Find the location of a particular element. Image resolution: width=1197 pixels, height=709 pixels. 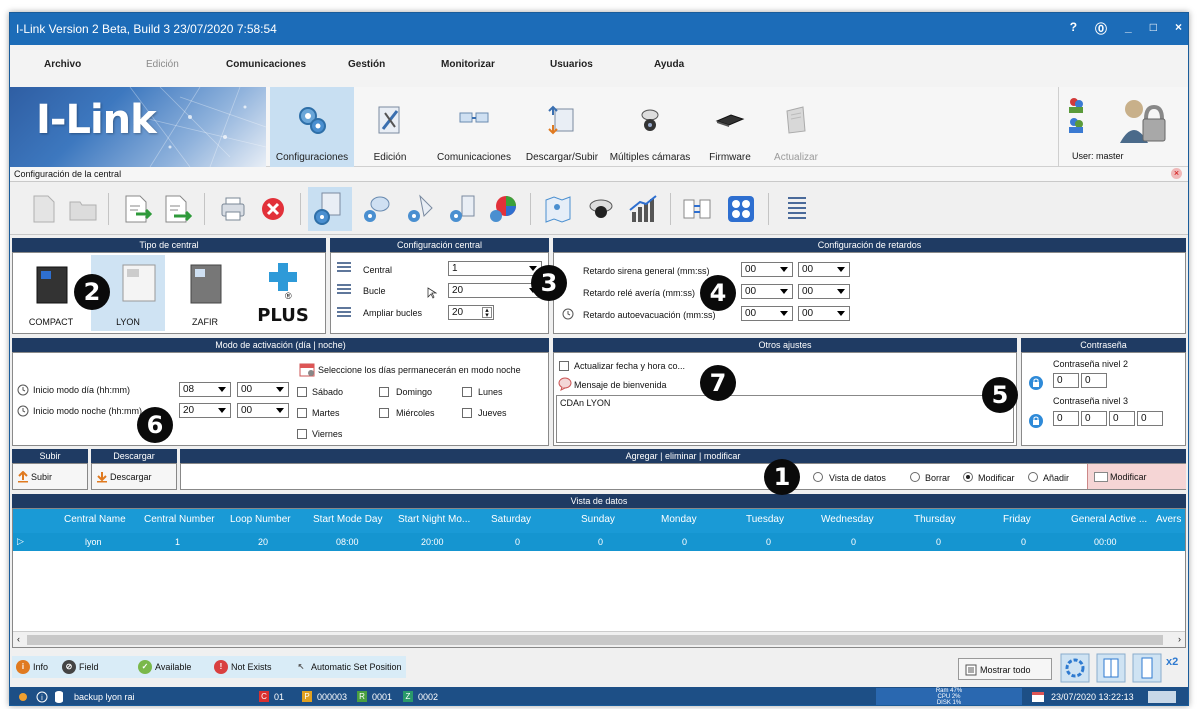

maximize-button: □ is located at coordinates (1153, 28).